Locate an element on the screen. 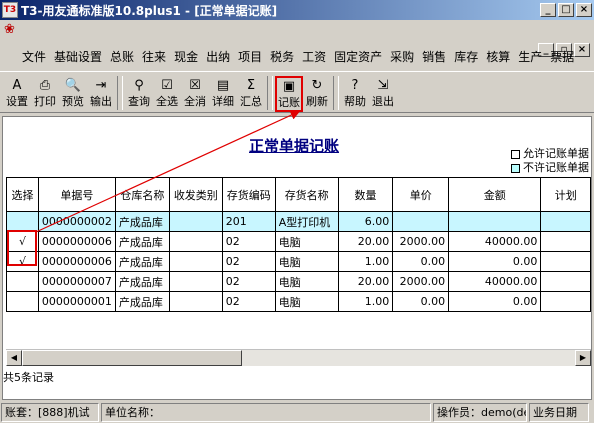 The image size is (594, 423). table-header: 选择 单据号 仓库名称 收发类别 存货编码 存货名称 数量 单价 金额 计划 is located at coordinates (298, 194).